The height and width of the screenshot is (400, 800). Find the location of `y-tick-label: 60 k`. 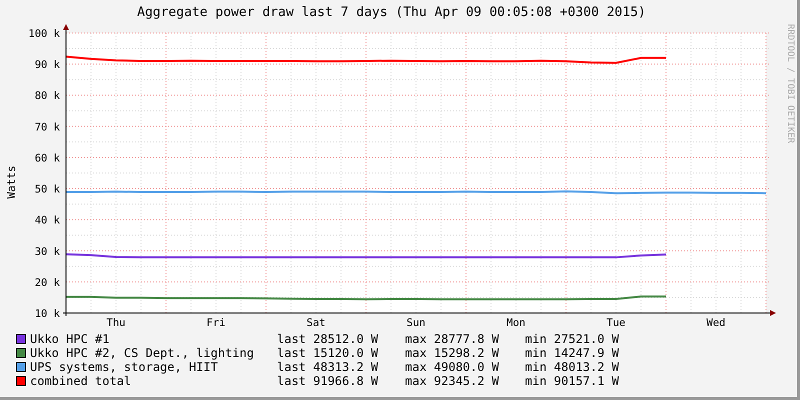

y-tick-label: 60 k is located at coordinates (47, 158).